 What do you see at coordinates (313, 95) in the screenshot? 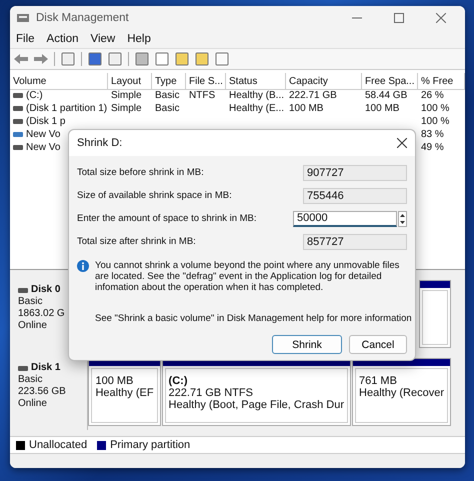
I see `table-cell-text: 222.71 GB` at bounding box center [313, 95].